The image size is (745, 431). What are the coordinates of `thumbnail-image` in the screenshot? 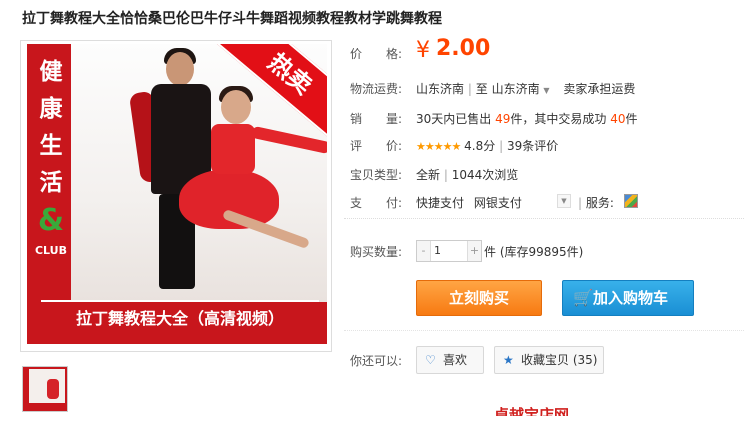 It's located at (45, 389).